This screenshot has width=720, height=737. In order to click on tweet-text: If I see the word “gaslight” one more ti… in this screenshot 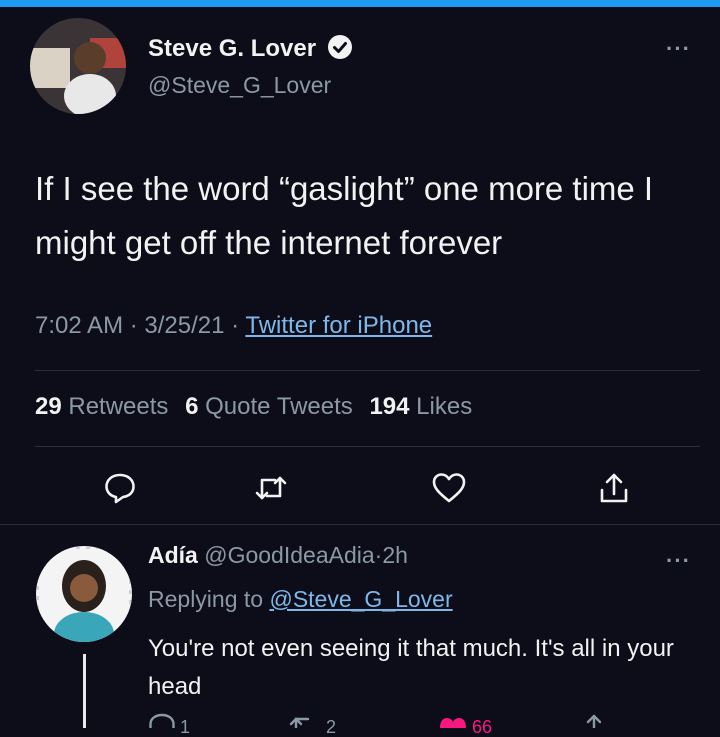, I will do `click(344, 215)`.